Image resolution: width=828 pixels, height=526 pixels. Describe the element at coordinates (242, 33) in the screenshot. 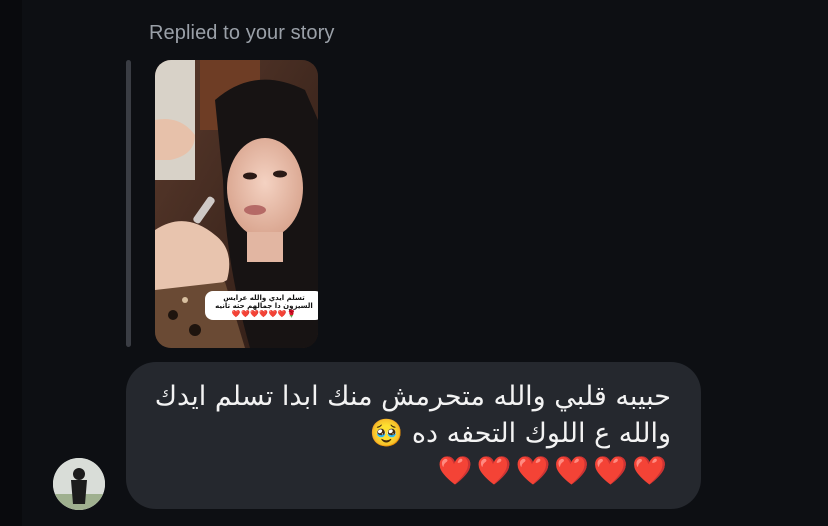

I see `replied-to-story-label: Replied to your story` at that location.